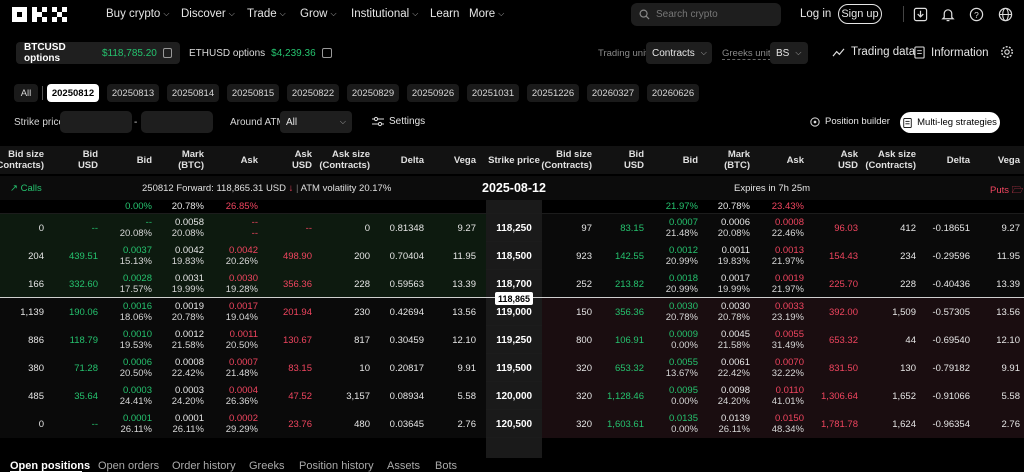  Describe the element at coordinates (444, 14) in the screenshot. I see `nav-learn: Learn` at that location.